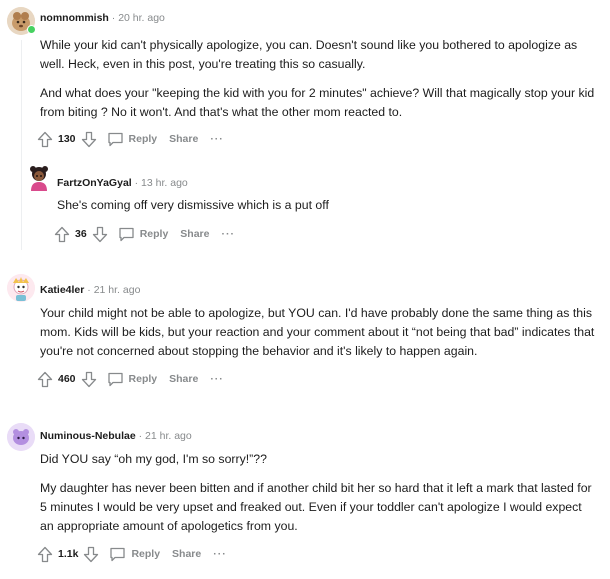  I want to click on comment-actions: 1.1k Reply Share ···, so click(132, 554).